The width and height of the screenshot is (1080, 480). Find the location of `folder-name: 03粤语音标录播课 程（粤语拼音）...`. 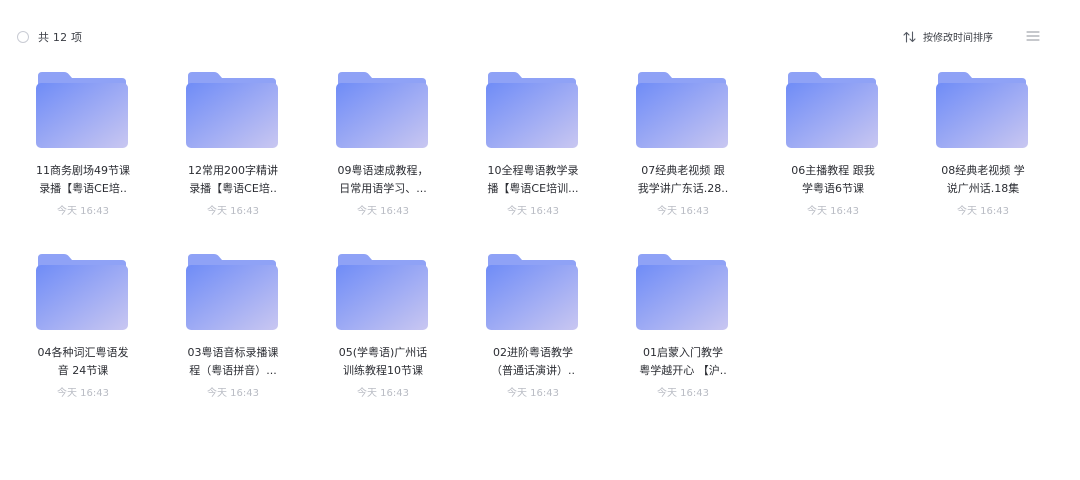

folder-name: 03粤语音标录播课 程（粤语拼音）... is located at coordinates (233, 361).